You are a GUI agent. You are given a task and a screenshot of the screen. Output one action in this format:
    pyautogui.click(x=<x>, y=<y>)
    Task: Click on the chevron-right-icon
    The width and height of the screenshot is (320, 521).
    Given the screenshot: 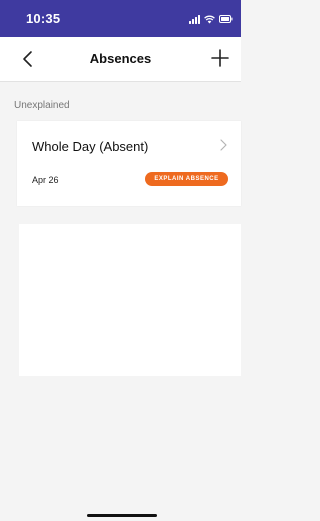 What is the action you would take?
    pyautogui.click(x=223, y=145)
    